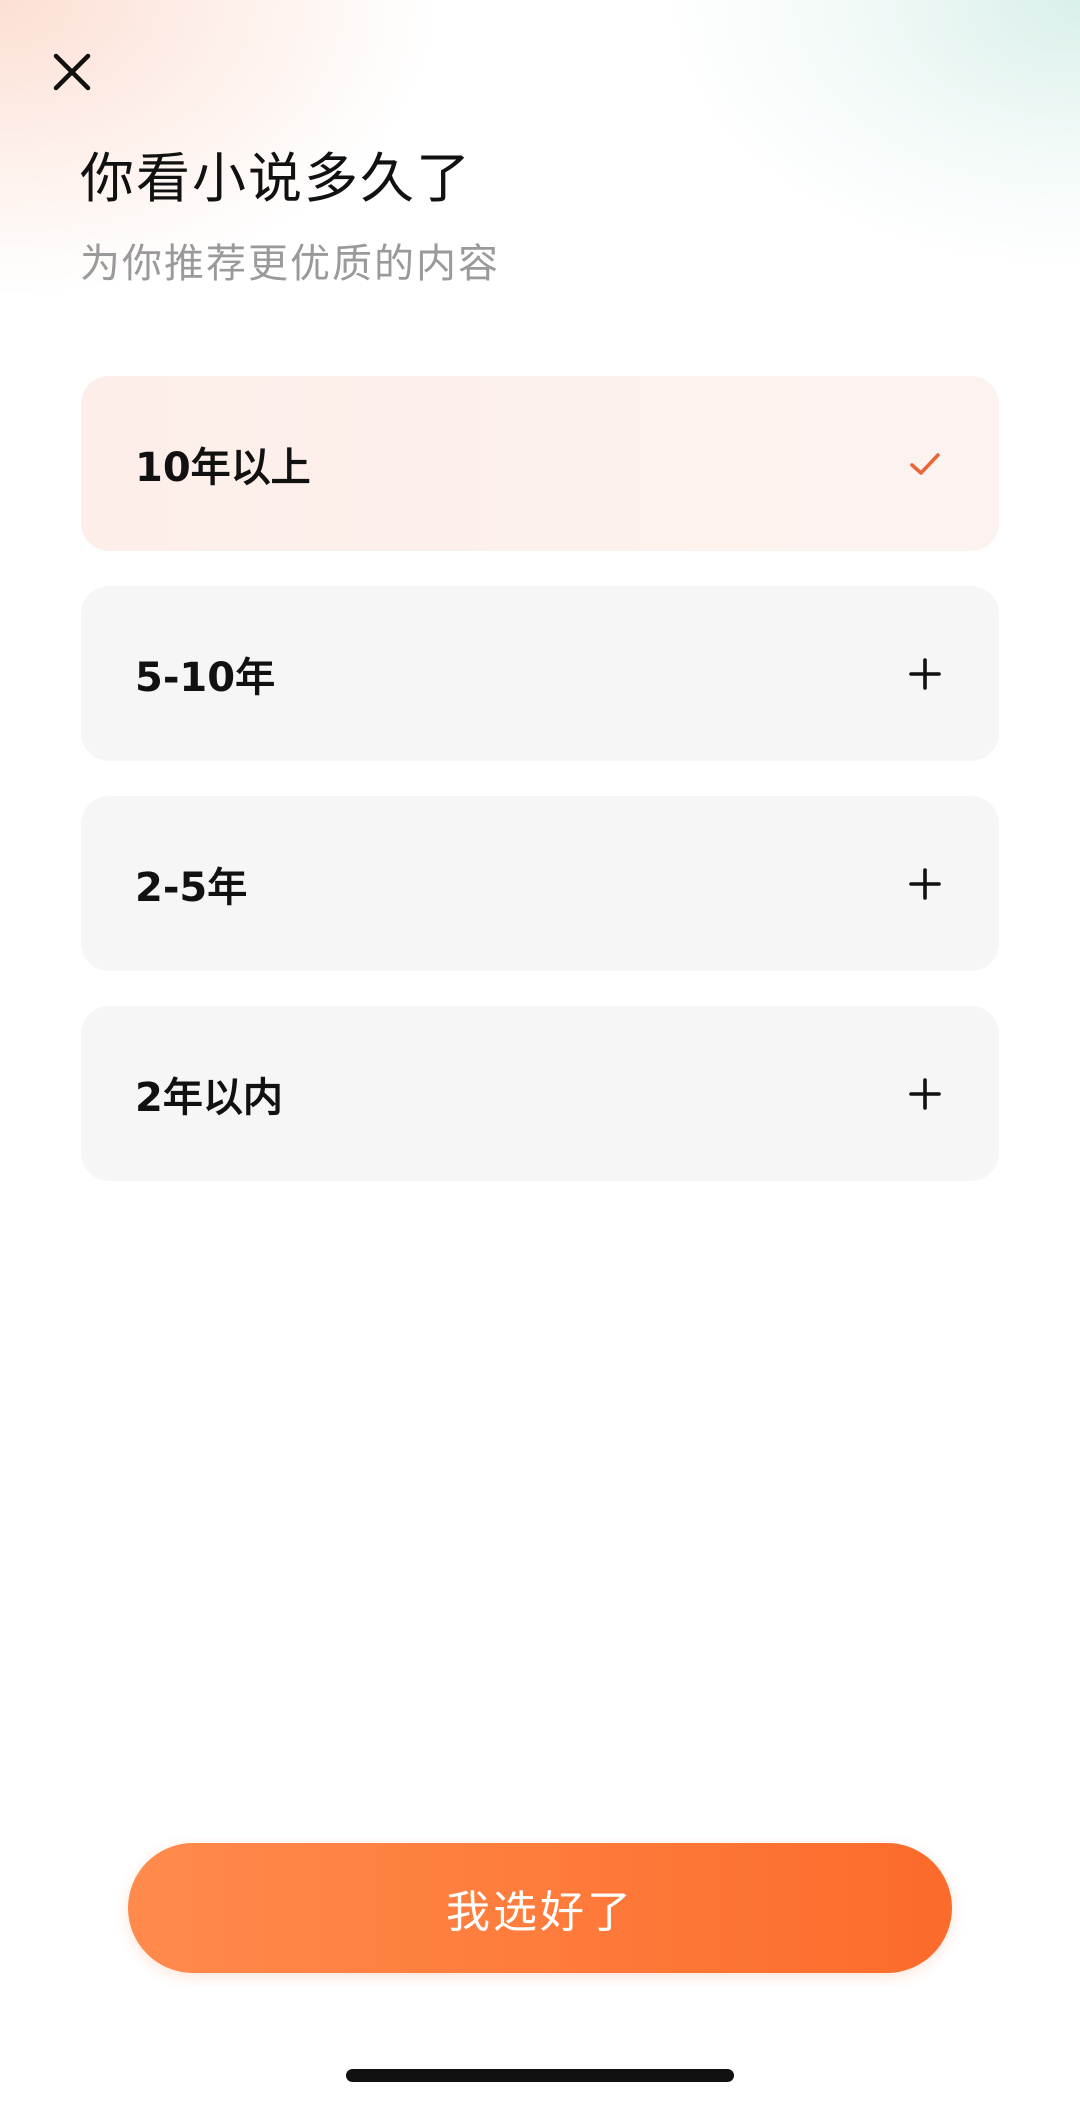 This screenshot has height=2106, width=1080. I want to click on close-icon, so click(72, 72).